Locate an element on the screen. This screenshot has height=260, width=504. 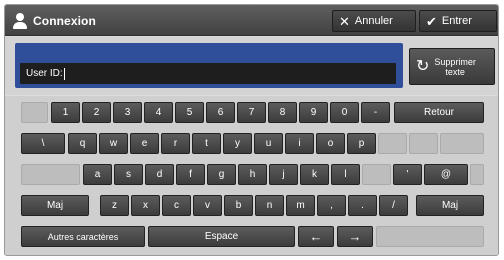
key-9: 9 is located at coordinates (313, 112).